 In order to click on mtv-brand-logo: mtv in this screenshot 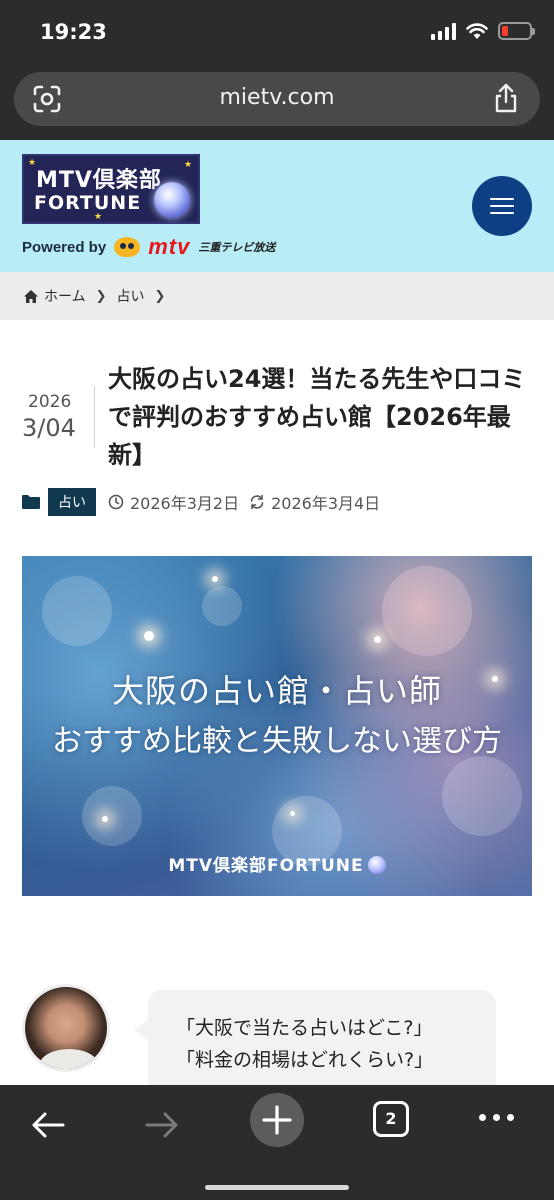, I will do `click(169, 246)`.